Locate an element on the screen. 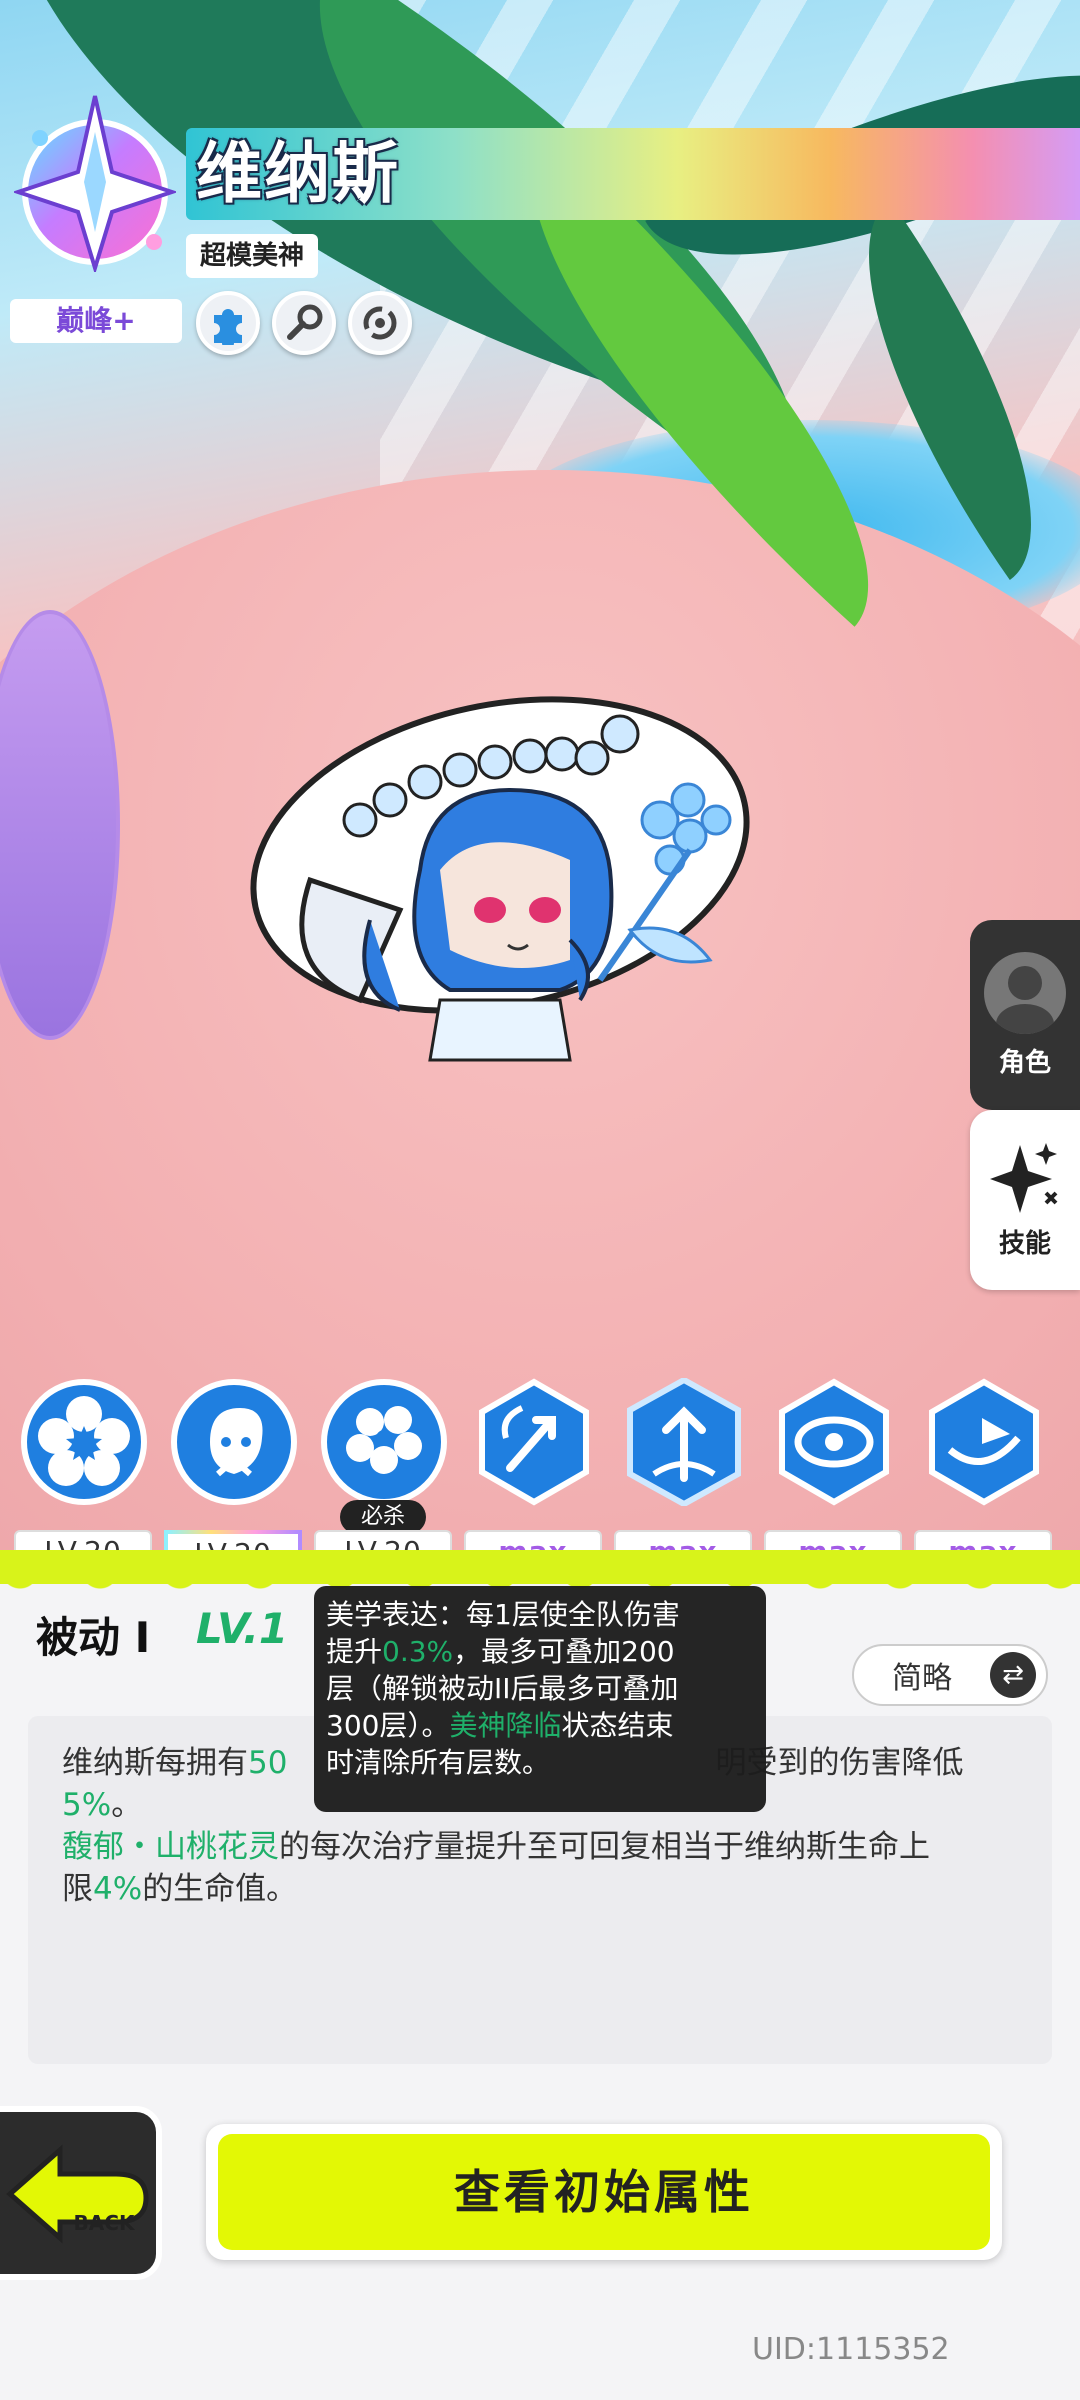 The height and width of the screenshot is (2400, 1080). tooltip-highlight: 美神降临 is located at coordinates (505, 1725).